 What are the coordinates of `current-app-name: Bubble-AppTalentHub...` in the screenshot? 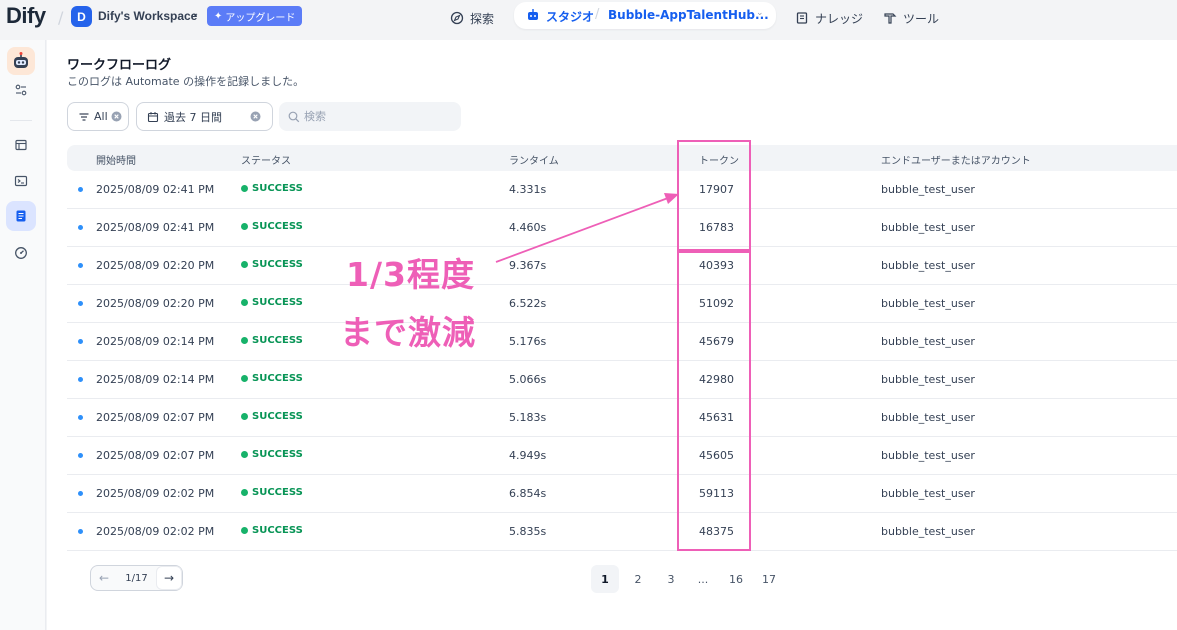 It's located at (688, 15).